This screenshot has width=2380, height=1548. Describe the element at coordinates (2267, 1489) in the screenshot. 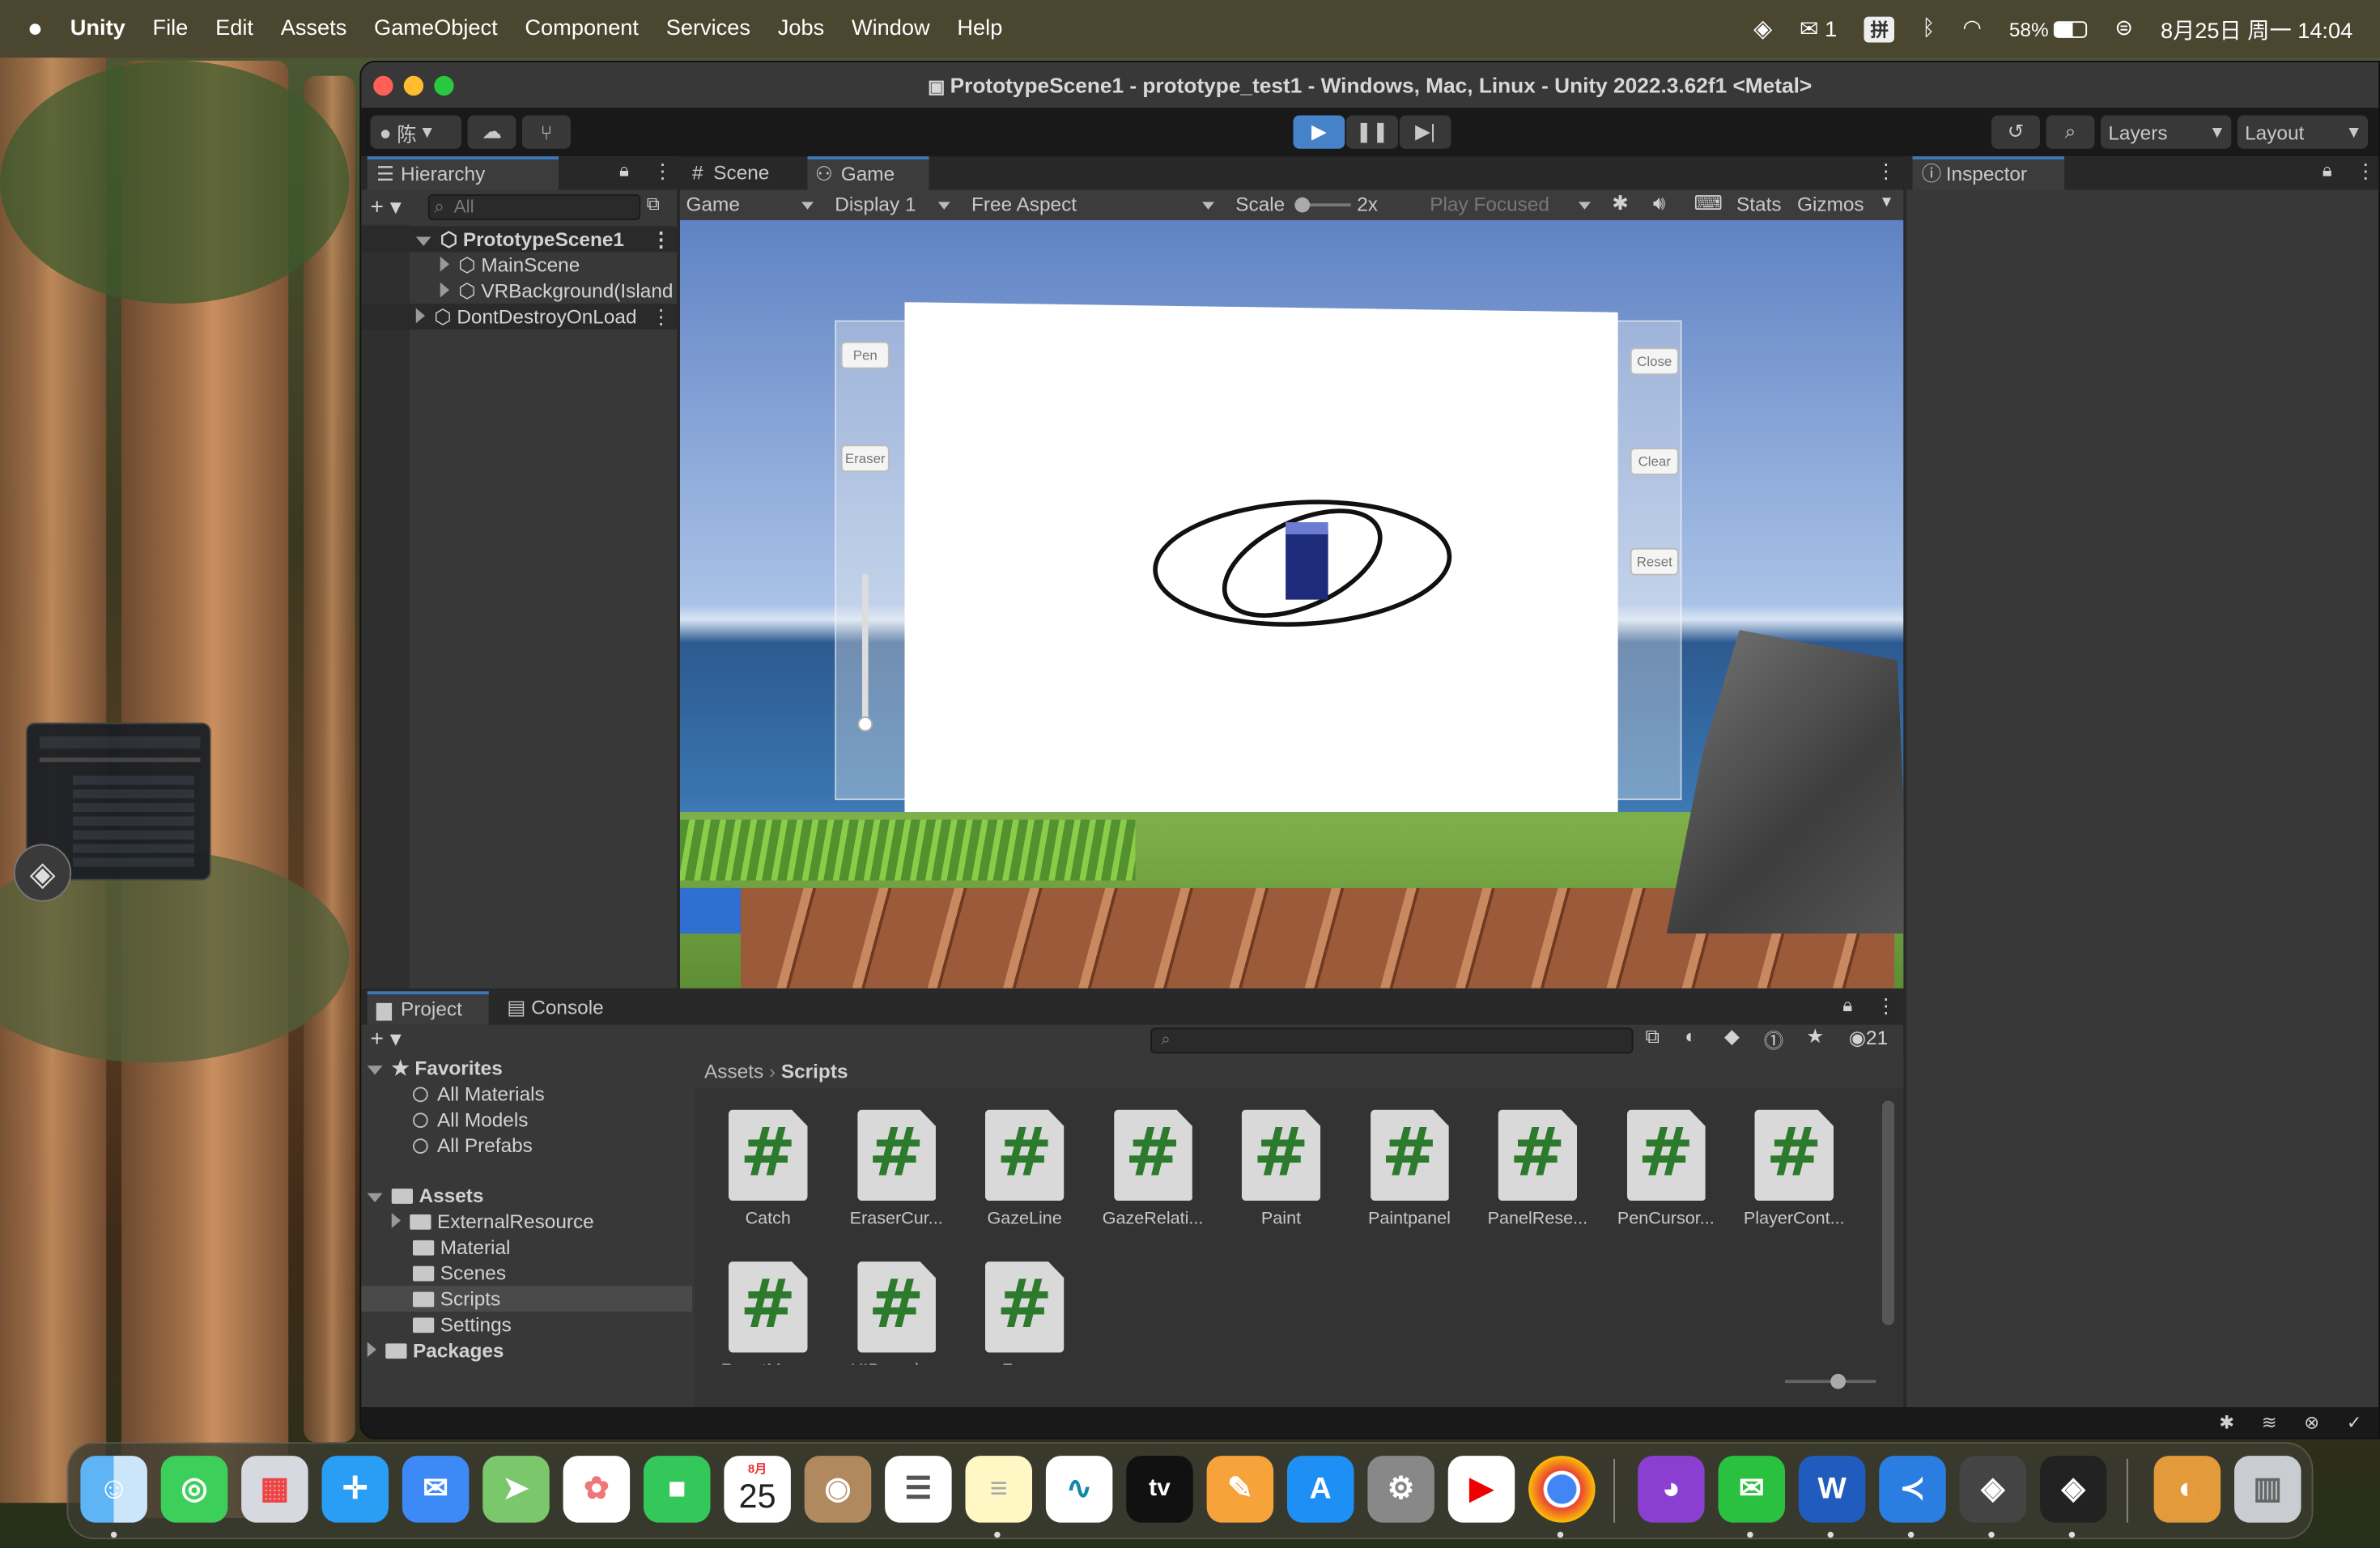

I see `trash-icon: ▥` at that location.